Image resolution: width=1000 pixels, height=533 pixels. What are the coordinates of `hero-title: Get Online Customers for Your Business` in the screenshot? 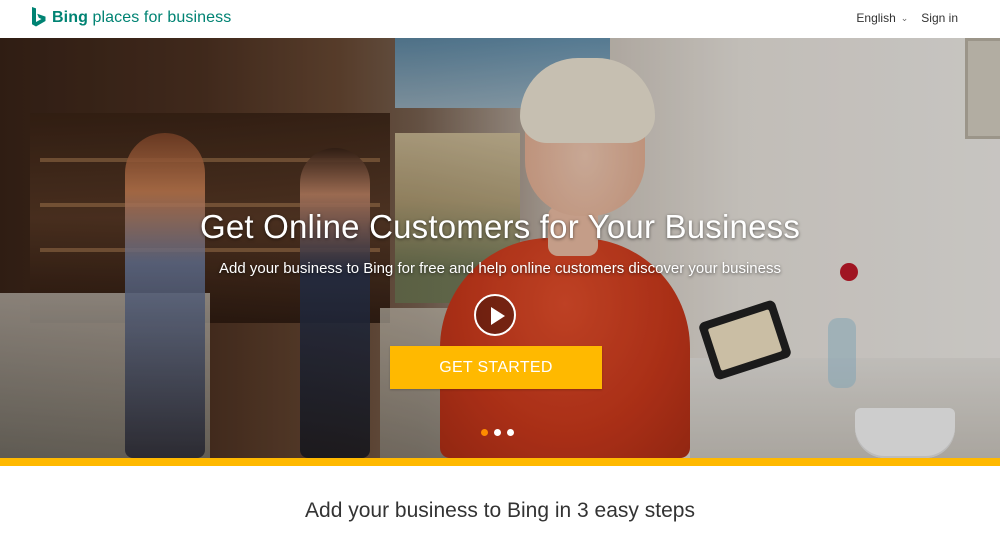 It's located at (500, 226).